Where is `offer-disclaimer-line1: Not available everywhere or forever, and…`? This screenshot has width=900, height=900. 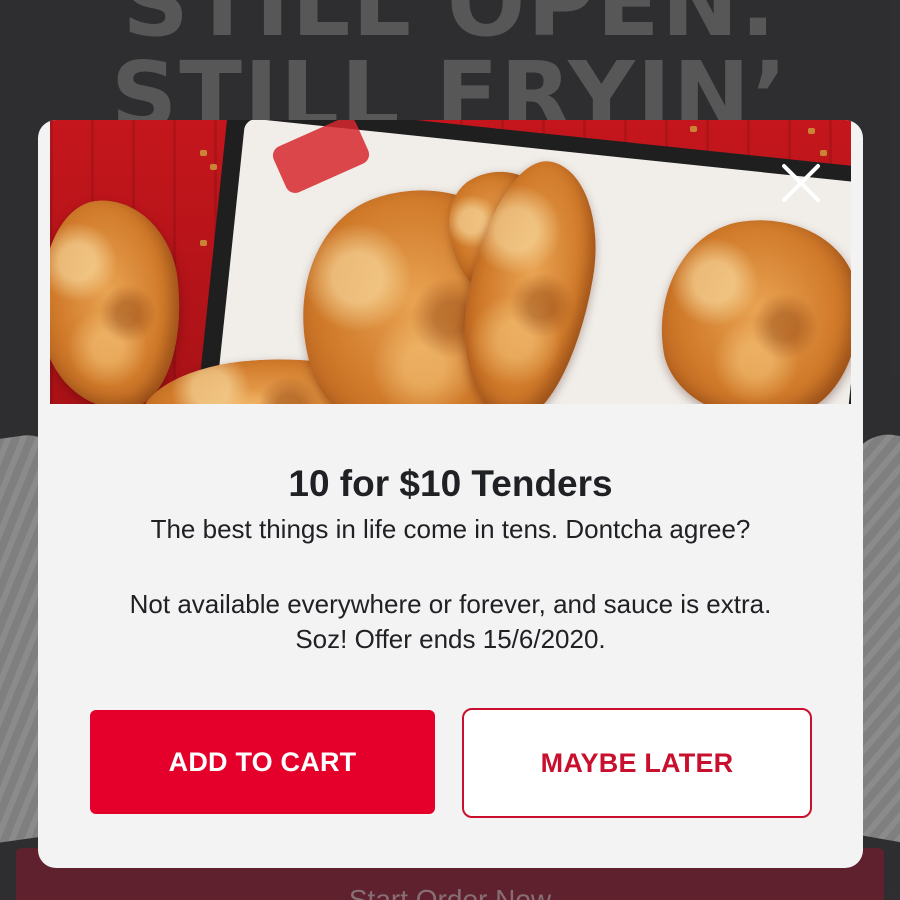
offer-disclaimer-line1: Not available everywhere or forever, and… is located at coordinates (450, 604).